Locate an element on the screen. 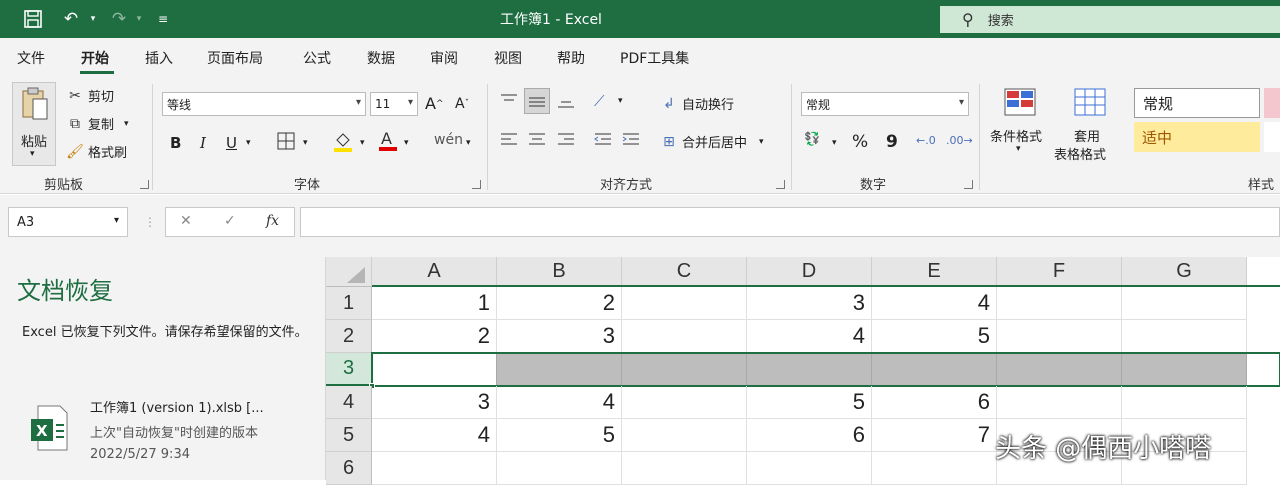 The height and width of the screenshot is (485, 1280). font-color-icon: A is located at coordinates (388, 140).